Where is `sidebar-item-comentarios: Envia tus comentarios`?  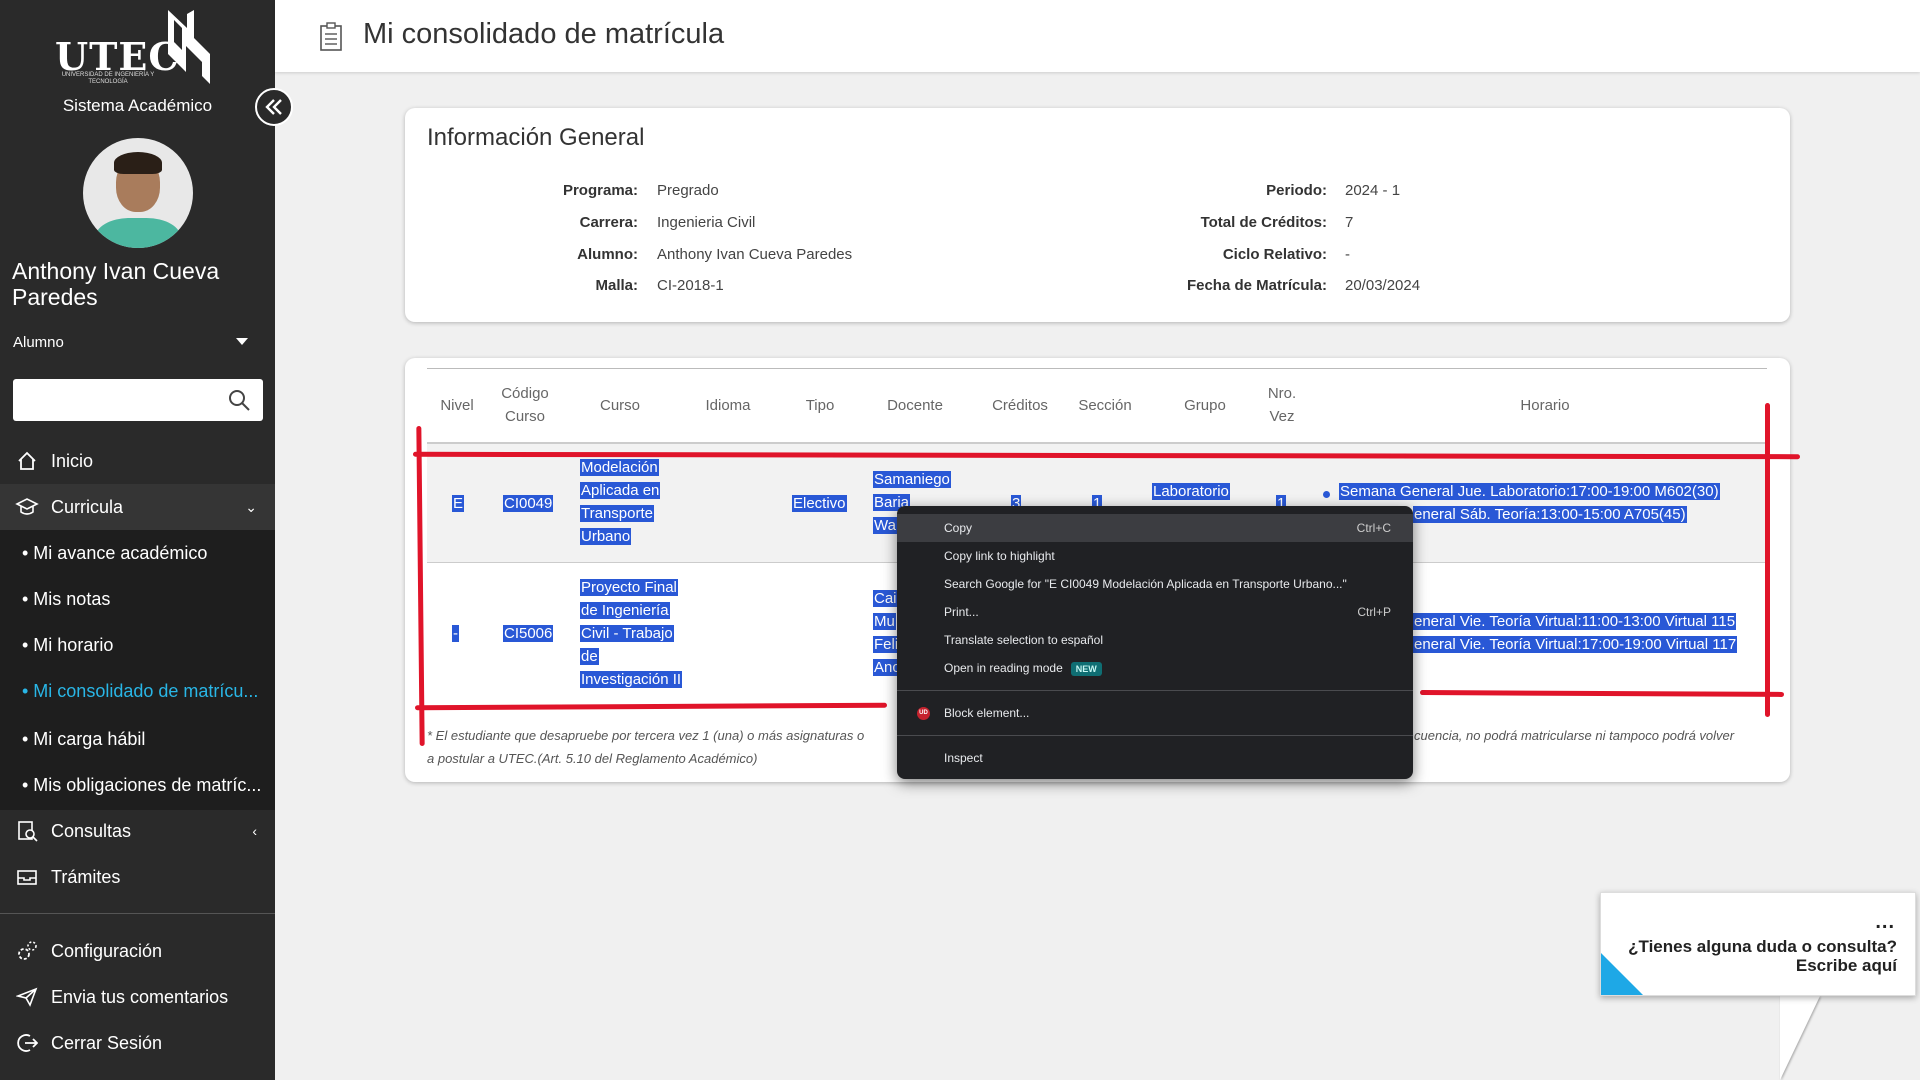
sidebar-item-comentarios: Envia tus comentarios is located at coordinates (137, 997).